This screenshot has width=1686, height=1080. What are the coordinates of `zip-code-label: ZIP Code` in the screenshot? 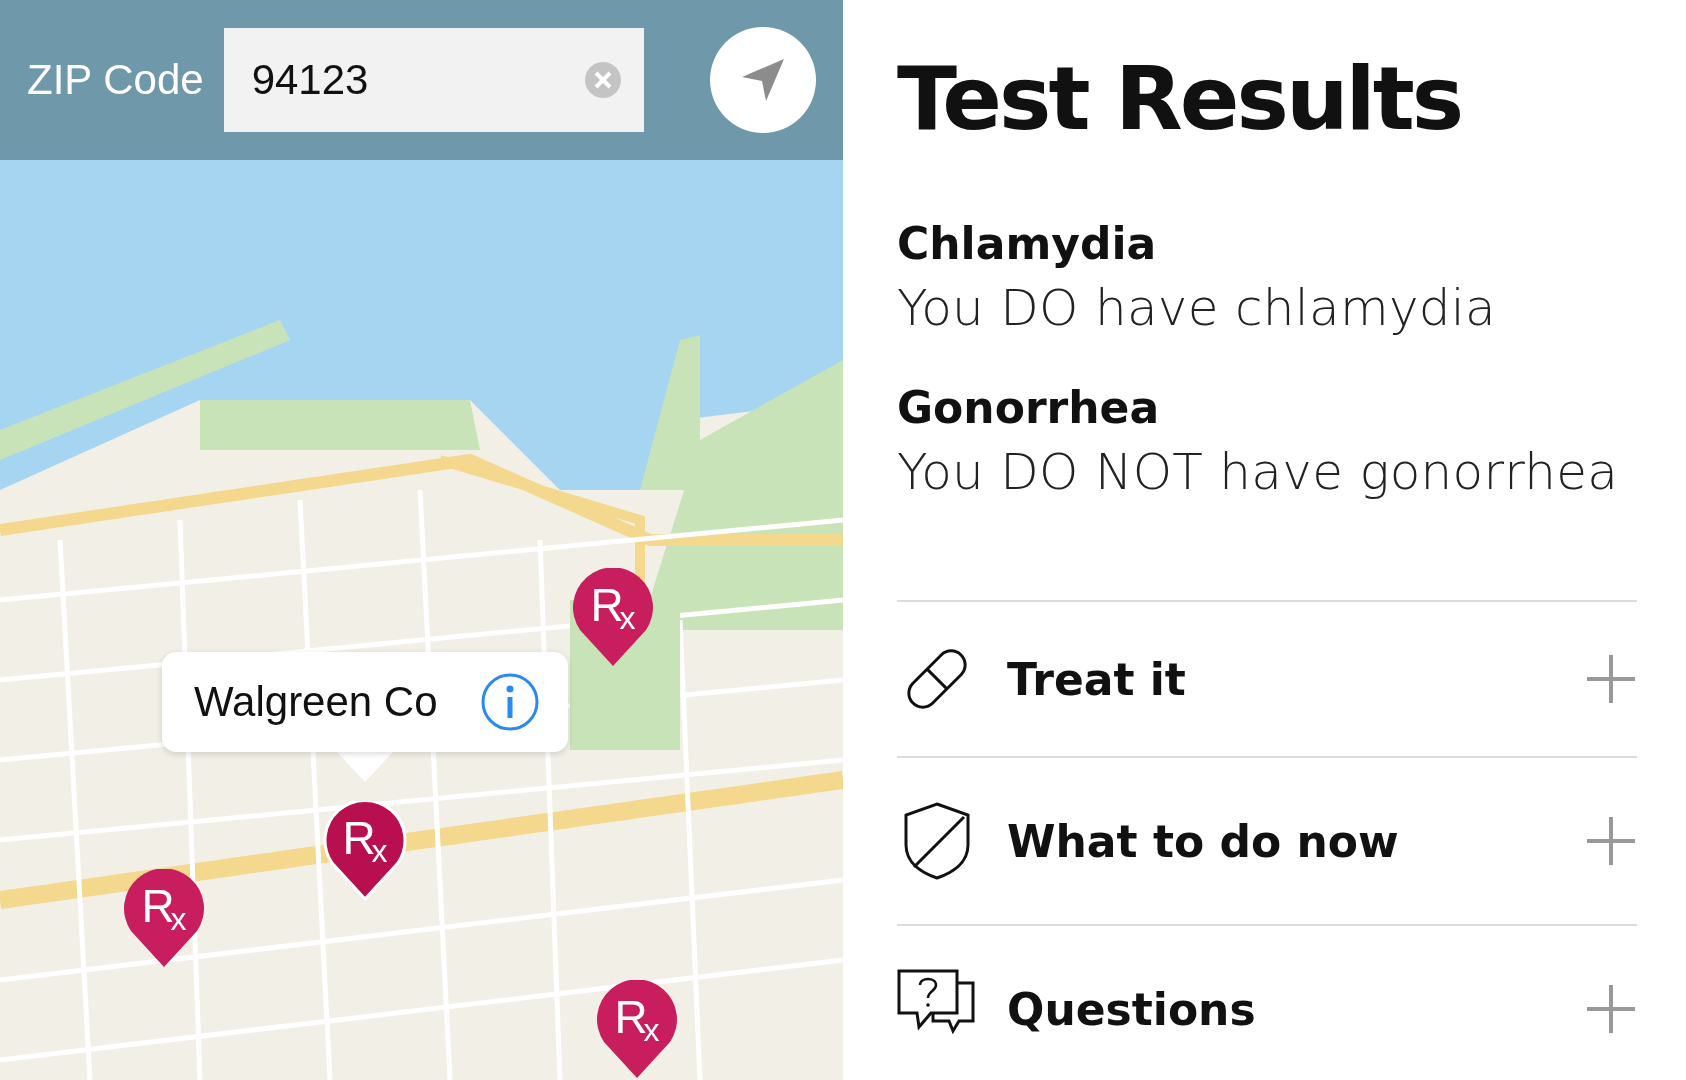 It's located at (115, 80).